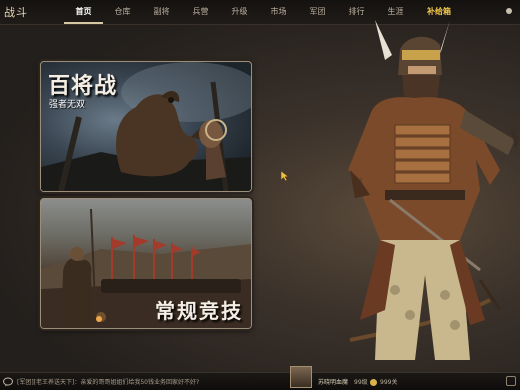  What do you see at coordinates (67, 105) in the screenshot?
I see `hundred-generals-subtitle: 强者无双` at bounding box center [67, 105].